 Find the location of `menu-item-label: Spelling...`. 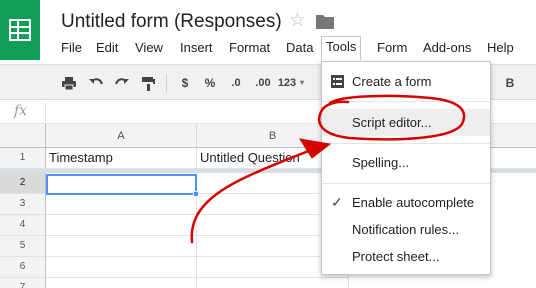

menu-item-label: Spelling... is located at coordinates (381, 162).